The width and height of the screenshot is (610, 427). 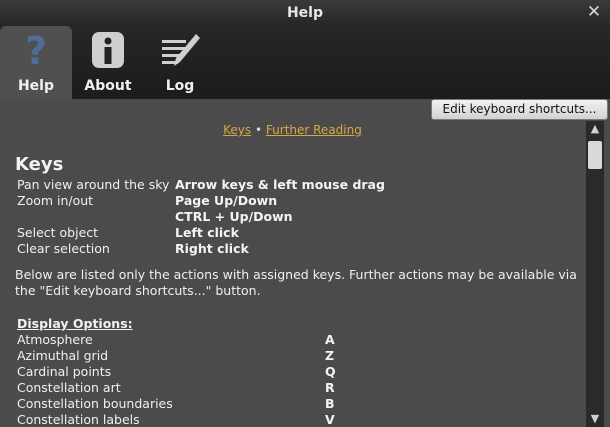 What do you see at coordinates (181, 50) in the screenshot?
I see `log-pencil-icon` at bounding box center [181, 50].